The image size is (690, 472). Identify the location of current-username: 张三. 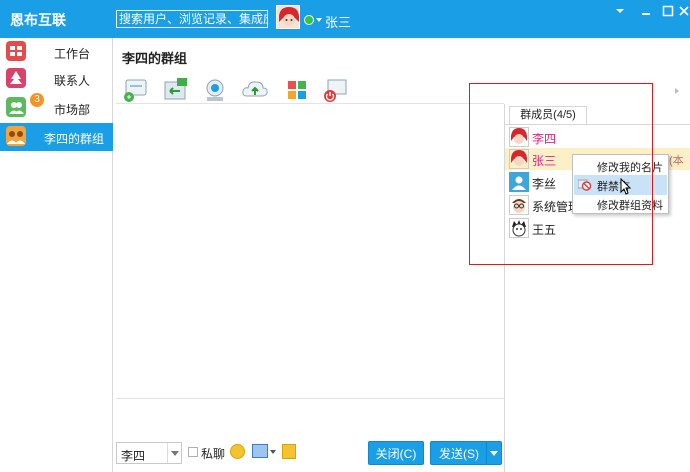
(338, 22).